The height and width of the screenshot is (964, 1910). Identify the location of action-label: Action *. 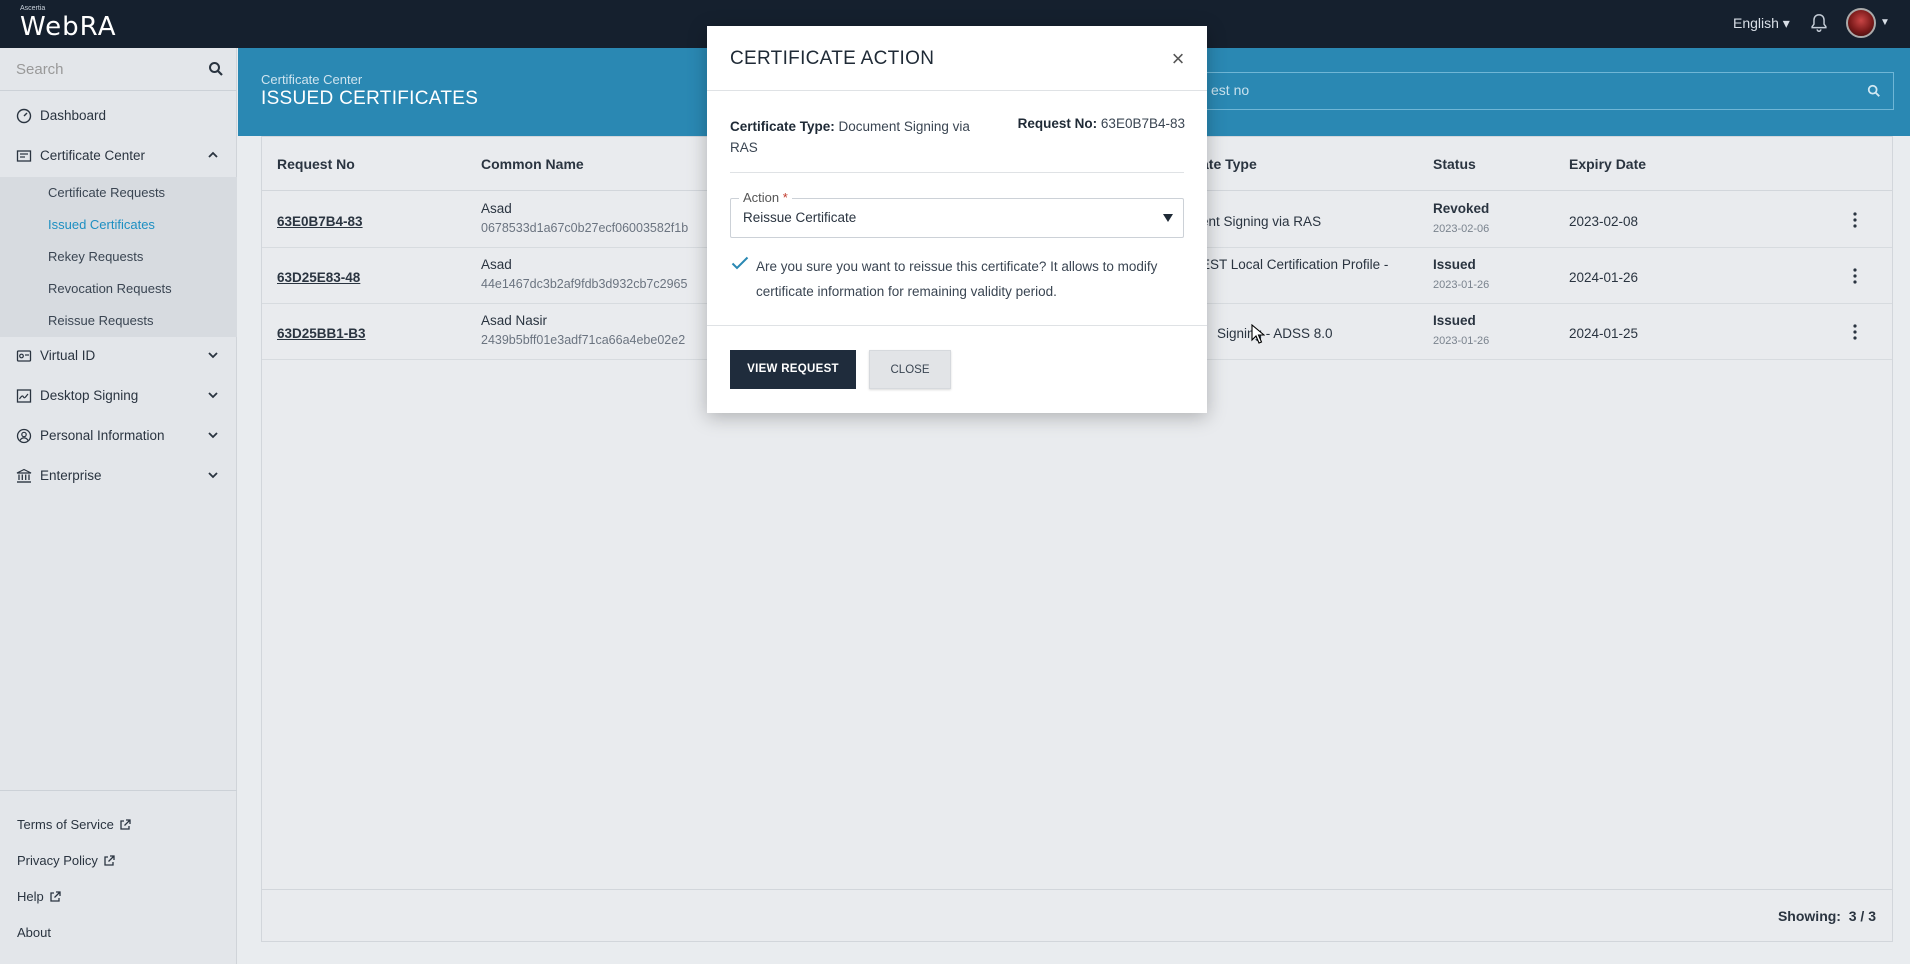
(765, 197).